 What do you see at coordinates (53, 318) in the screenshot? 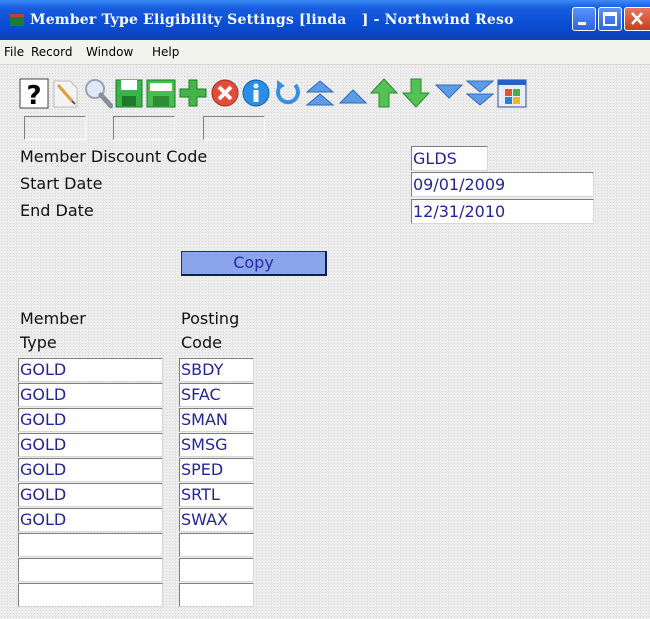
I see `member-type-header-line1: Member` at bounding box center [53, 318].